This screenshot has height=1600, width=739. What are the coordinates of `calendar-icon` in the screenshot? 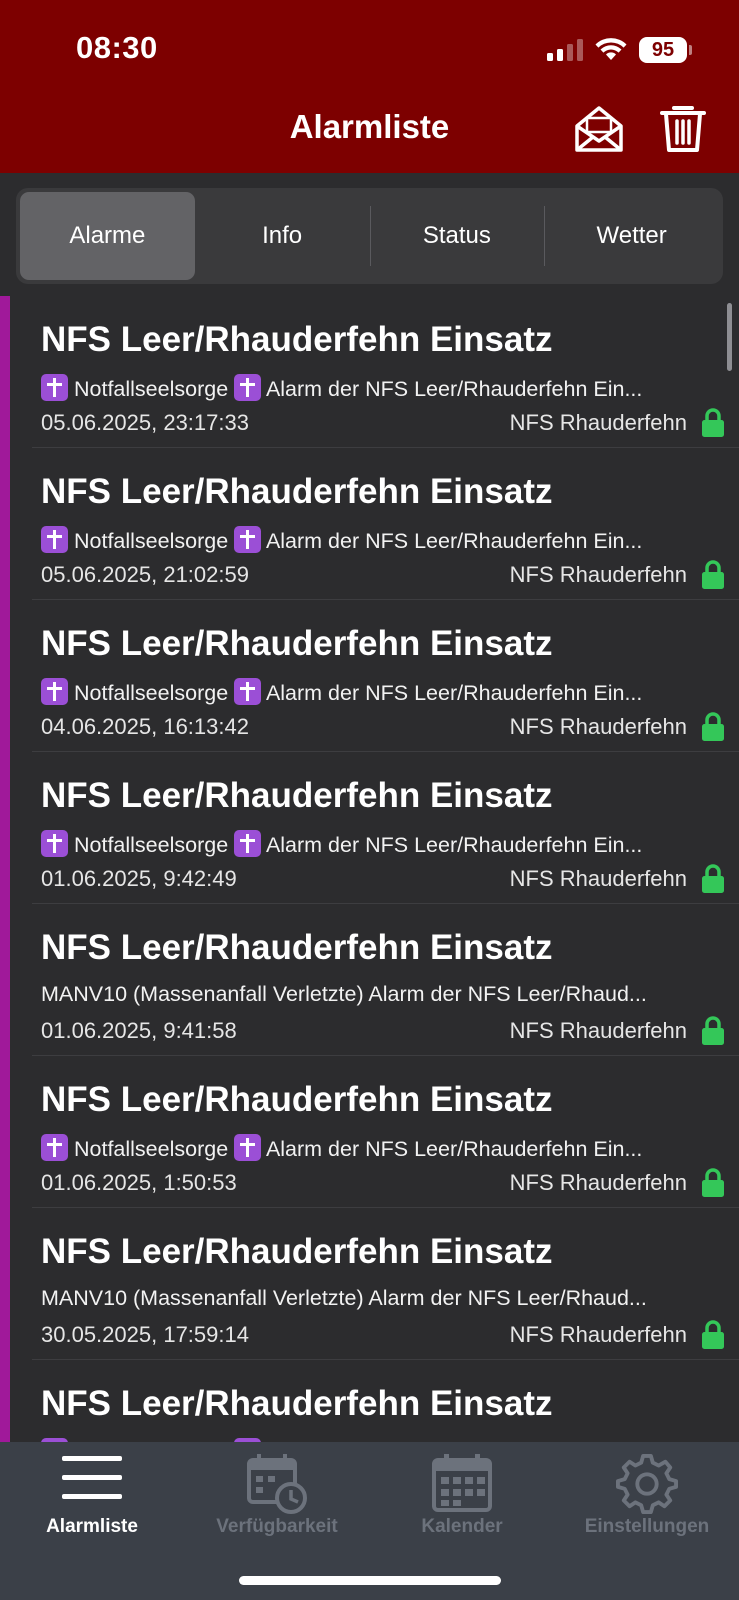 It's located at (462, 1483).